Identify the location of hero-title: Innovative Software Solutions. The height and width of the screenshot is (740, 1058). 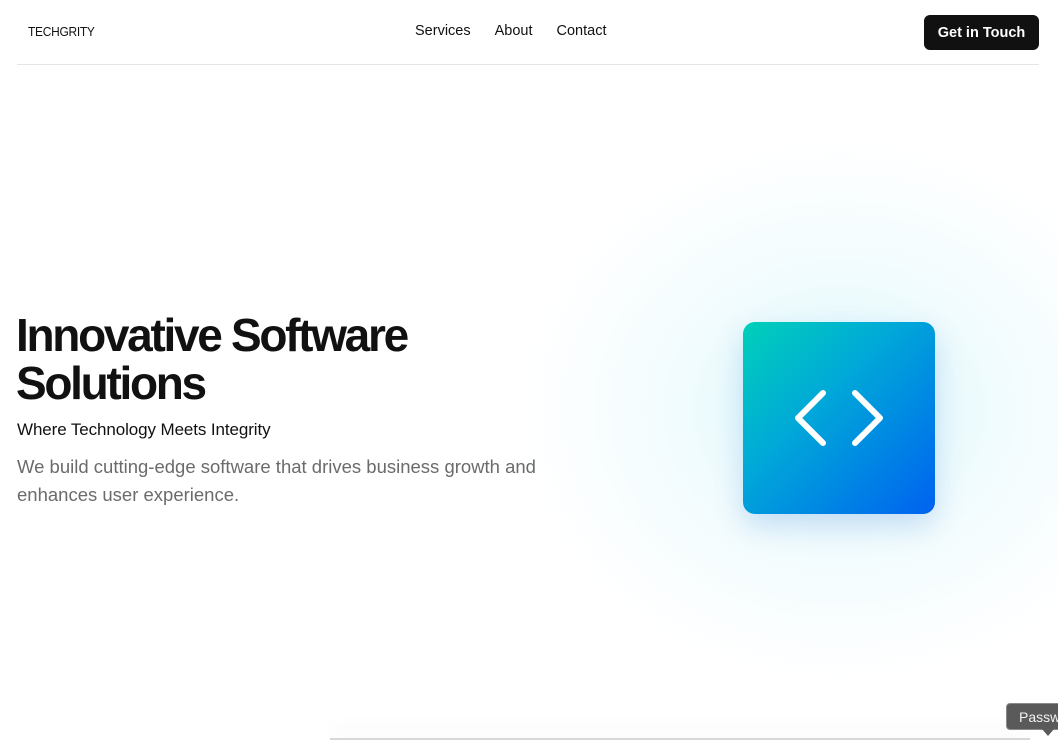
(212, 359).